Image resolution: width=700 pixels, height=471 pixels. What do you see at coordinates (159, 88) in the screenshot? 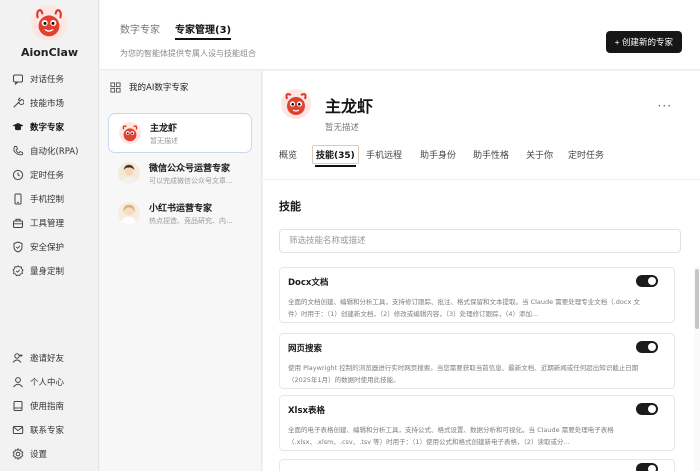
I see `expert-list-title: 我的AI数字专家` at bounding box center [159, 88].